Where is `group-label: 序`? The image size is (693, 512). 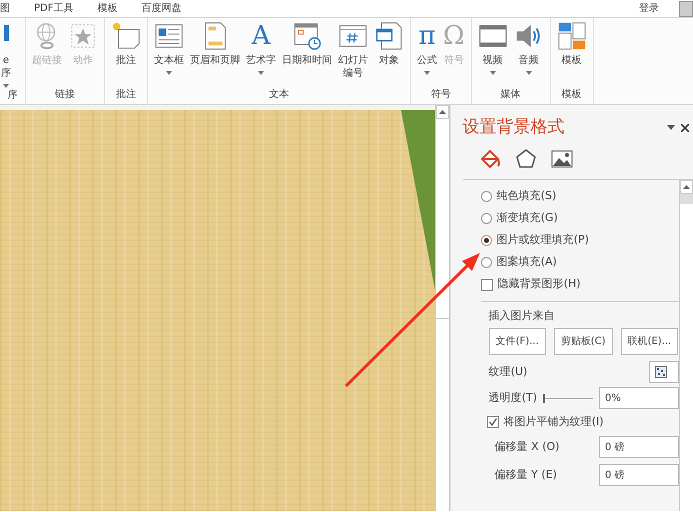 group-label: 序 is located at coordinates (12, 95).